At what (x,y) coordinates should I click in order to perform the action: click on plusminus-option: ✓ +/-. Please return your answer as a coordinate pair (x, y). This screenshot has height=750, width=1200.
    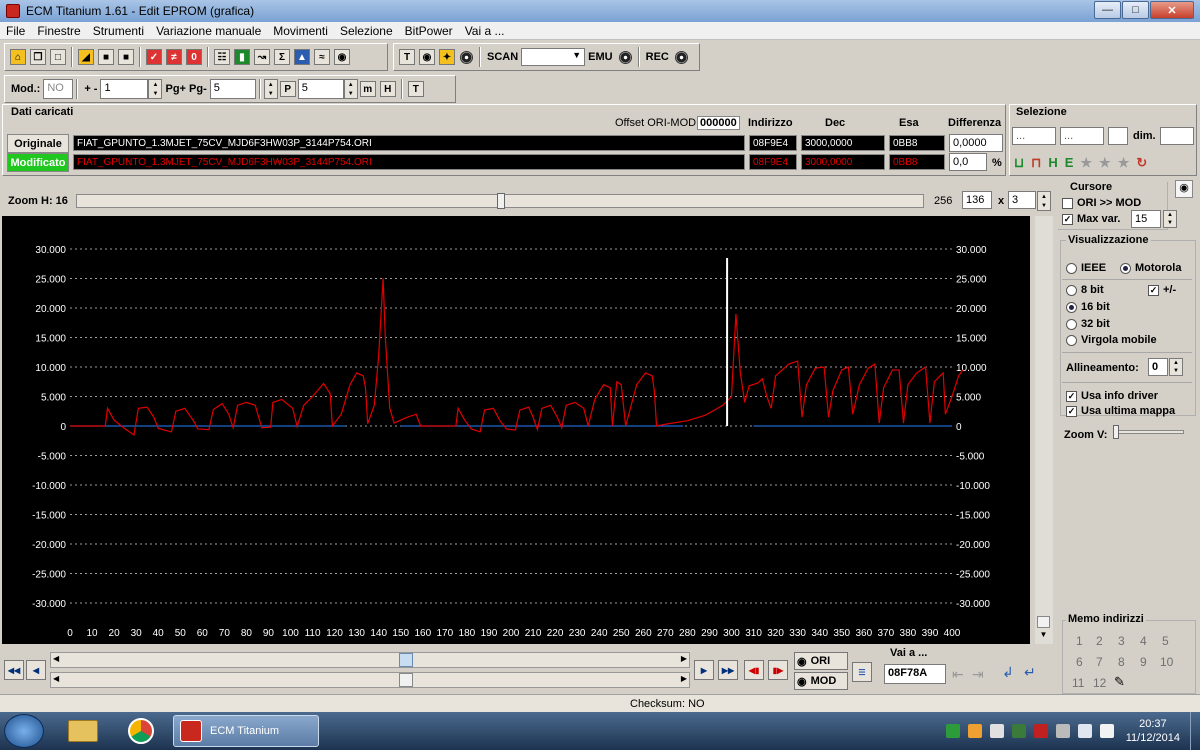
    Looking at the image, I should click on (1162, 290).